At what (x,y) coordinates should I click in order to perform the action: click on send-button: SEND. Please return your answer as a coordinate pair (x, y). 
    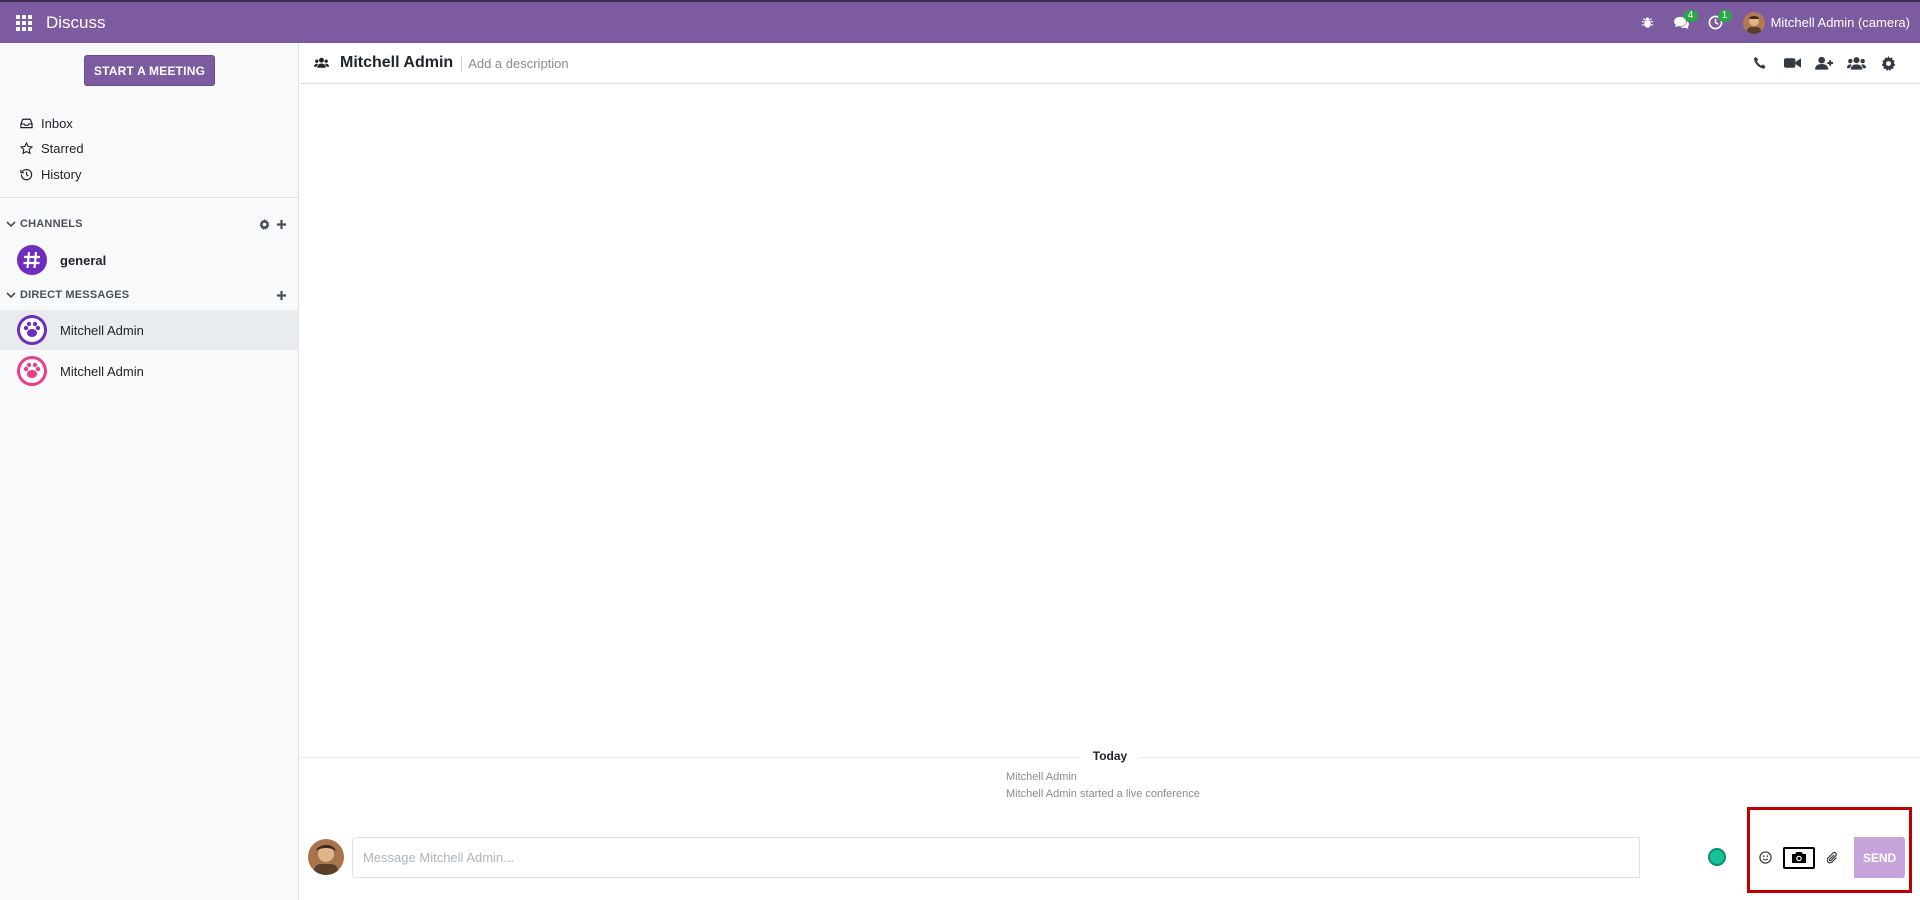
    Looking at the image, I should click on (1879, 857).